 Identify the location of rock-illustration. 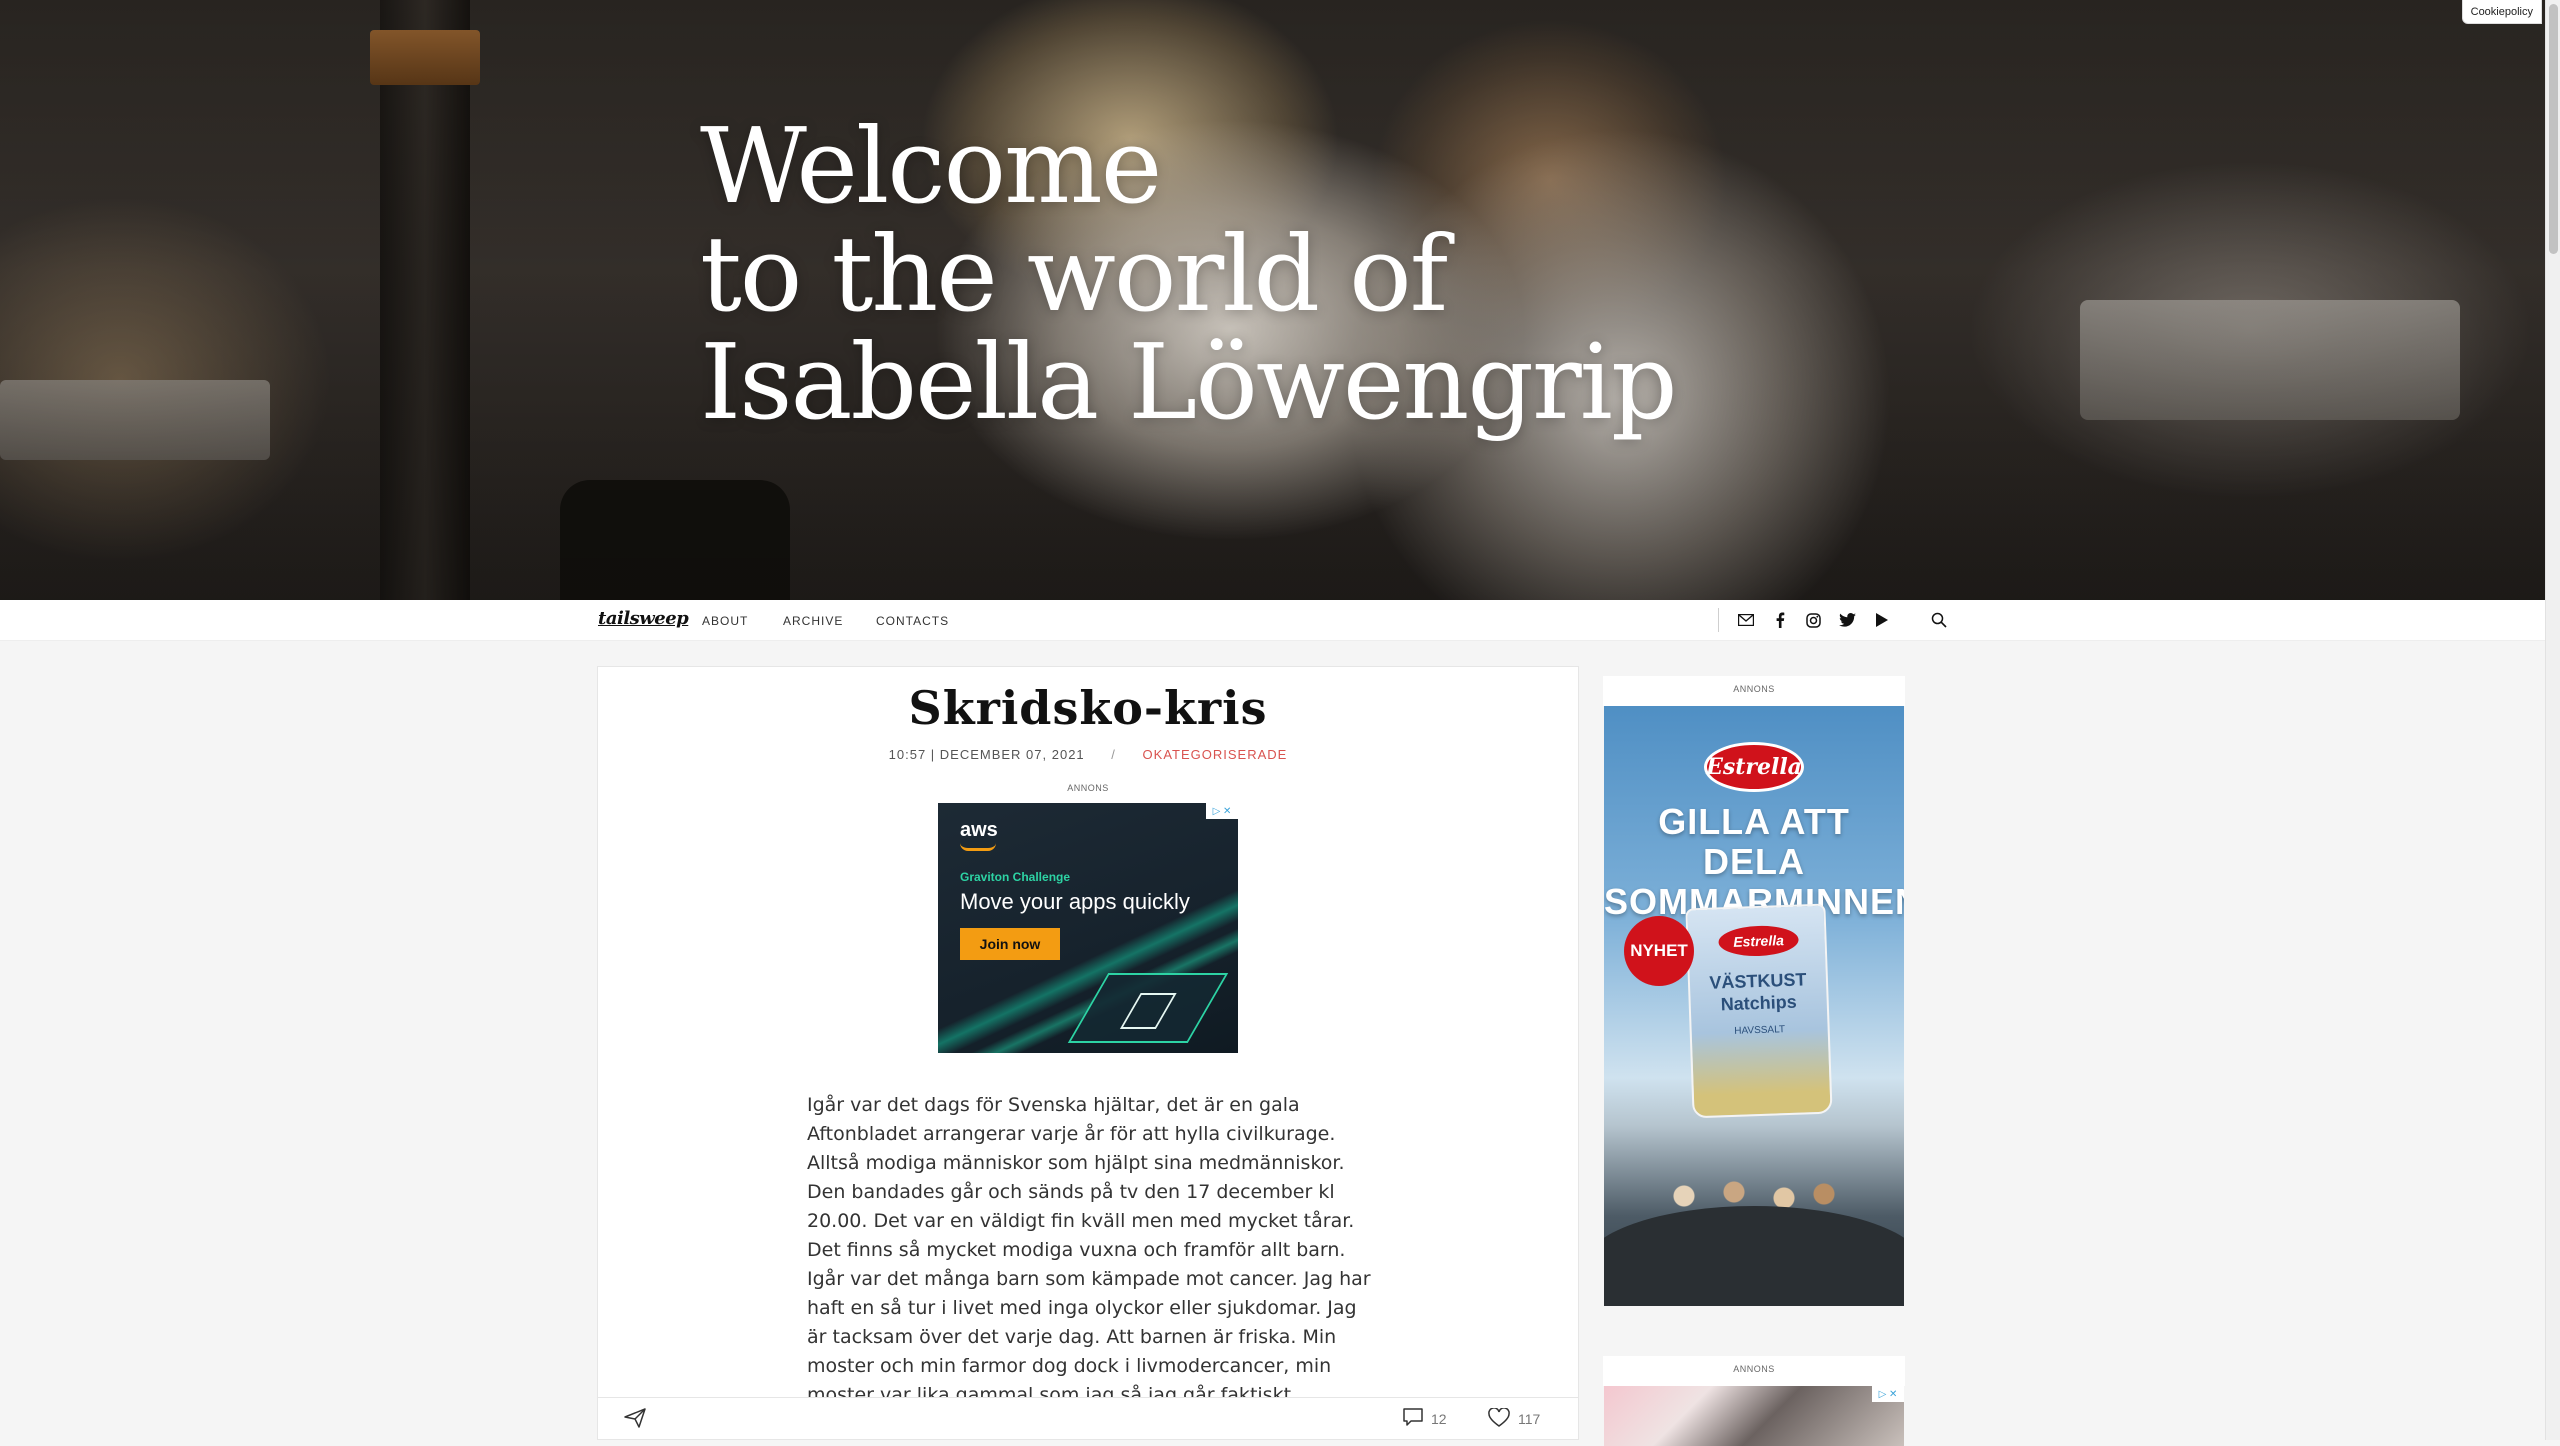
(1754, 1256).